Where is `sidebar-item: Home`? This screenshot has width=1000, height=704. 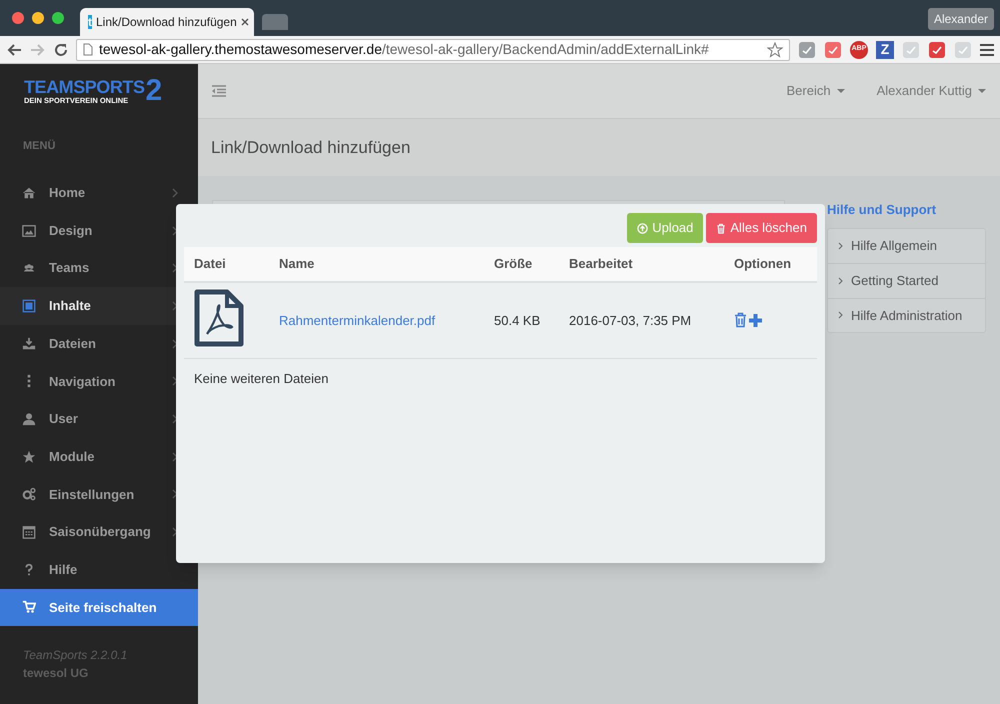
sidebar-item: Home is located at coordinates (99, 193).